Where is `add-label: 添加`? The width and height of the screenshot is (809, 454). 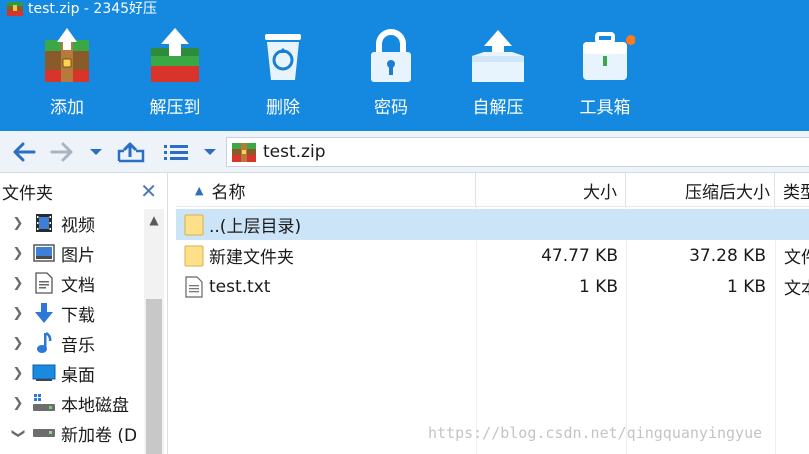
add-label: 添加 is located at coordinates (67, 108).